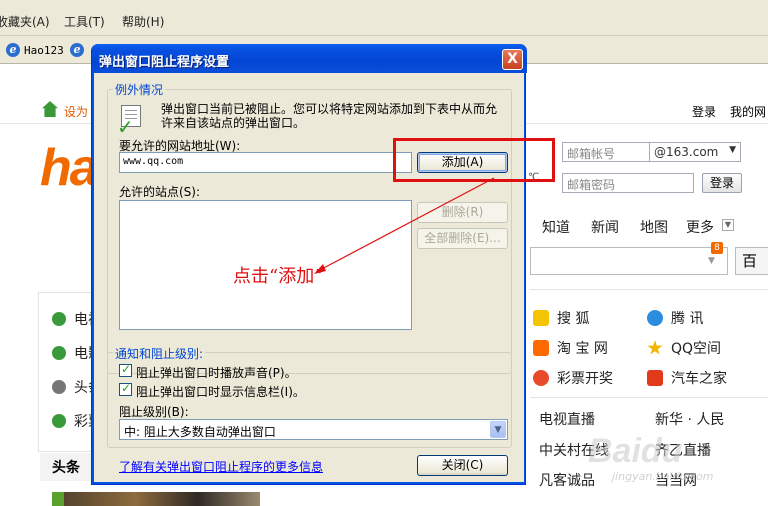 Image resolution: width=768 pixels, height=506 pixels. I want to click on annotation-arrow, so click(404, 225).